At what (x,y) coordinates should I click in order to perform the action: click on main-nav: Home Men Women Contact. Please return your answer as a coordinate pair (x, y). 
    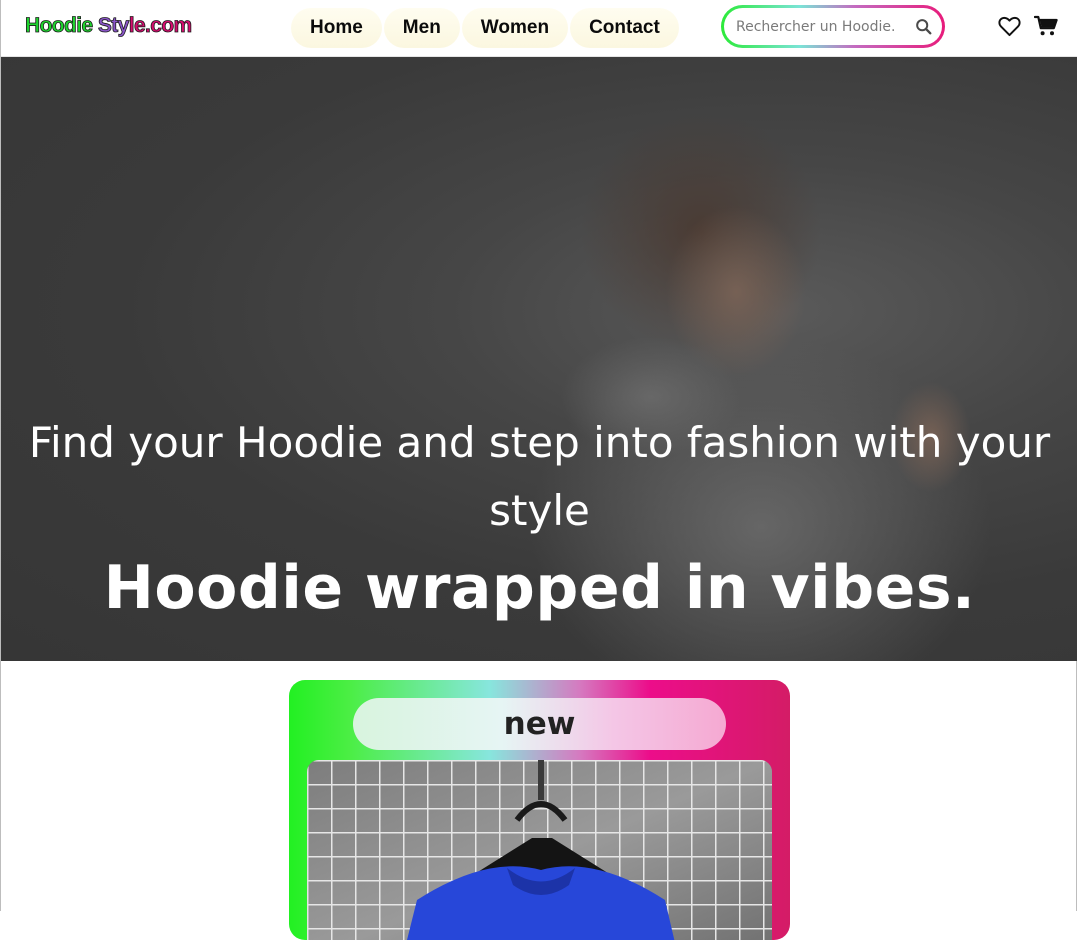
    Looking at the image, I should click on (485, 28).